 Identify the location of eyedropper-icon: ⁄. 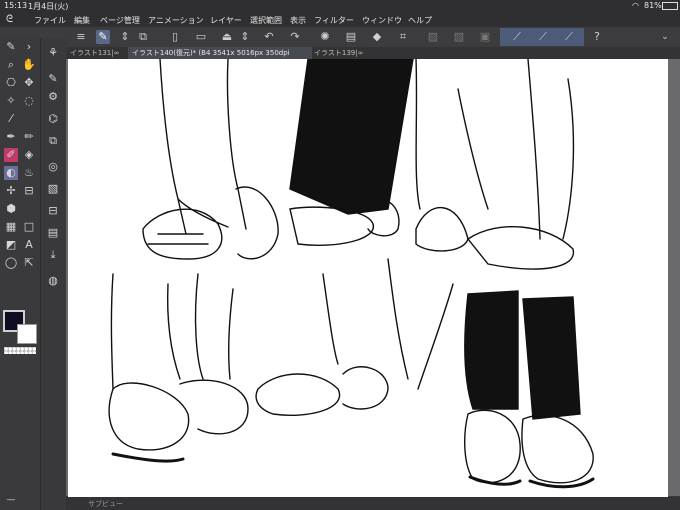
(11, 119).